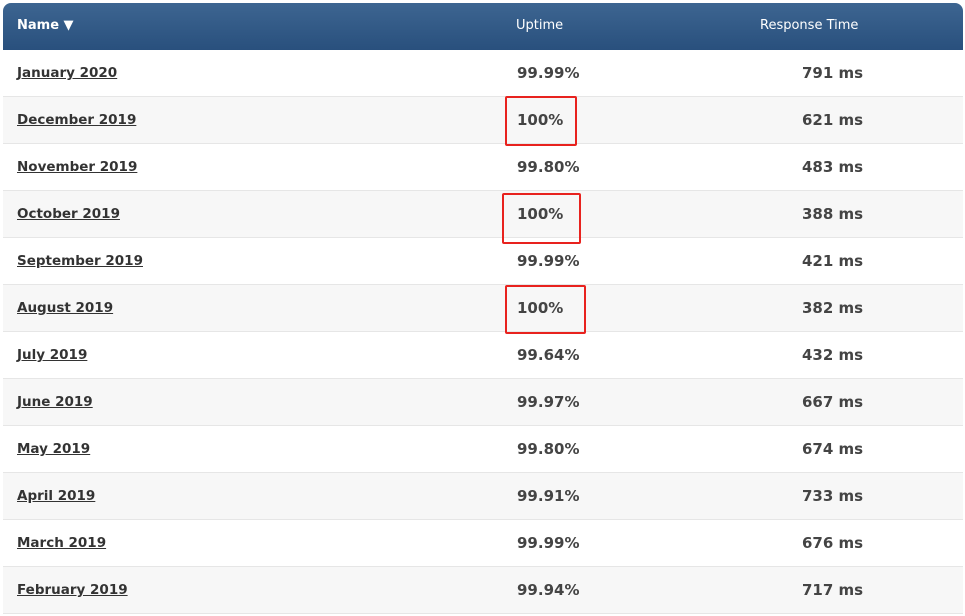 The width and height of the screenshot is (965, 616). What do you see at coordinates (548, 355) in the screenshot?
I see `uptime-value: 99.64%` at bounding box center [548, 355].